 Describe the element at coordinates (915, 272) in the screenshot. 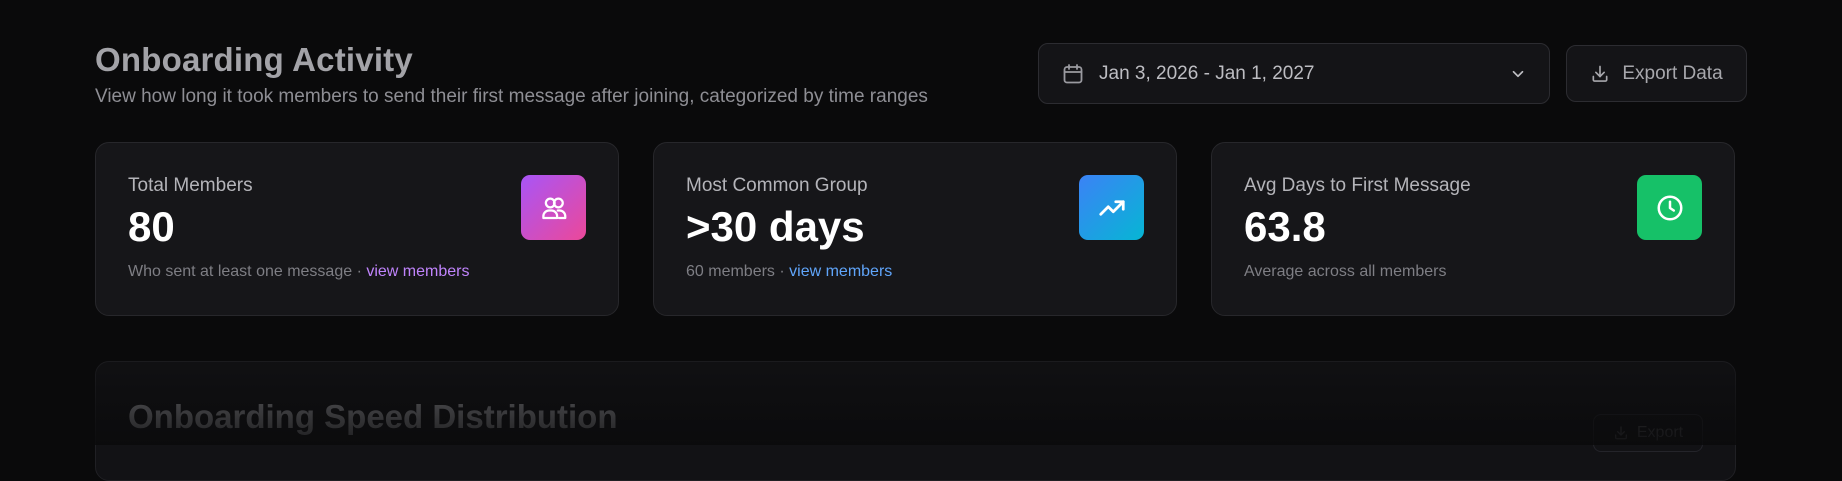

I see `card-footnote: 60 members · view members` at that location.